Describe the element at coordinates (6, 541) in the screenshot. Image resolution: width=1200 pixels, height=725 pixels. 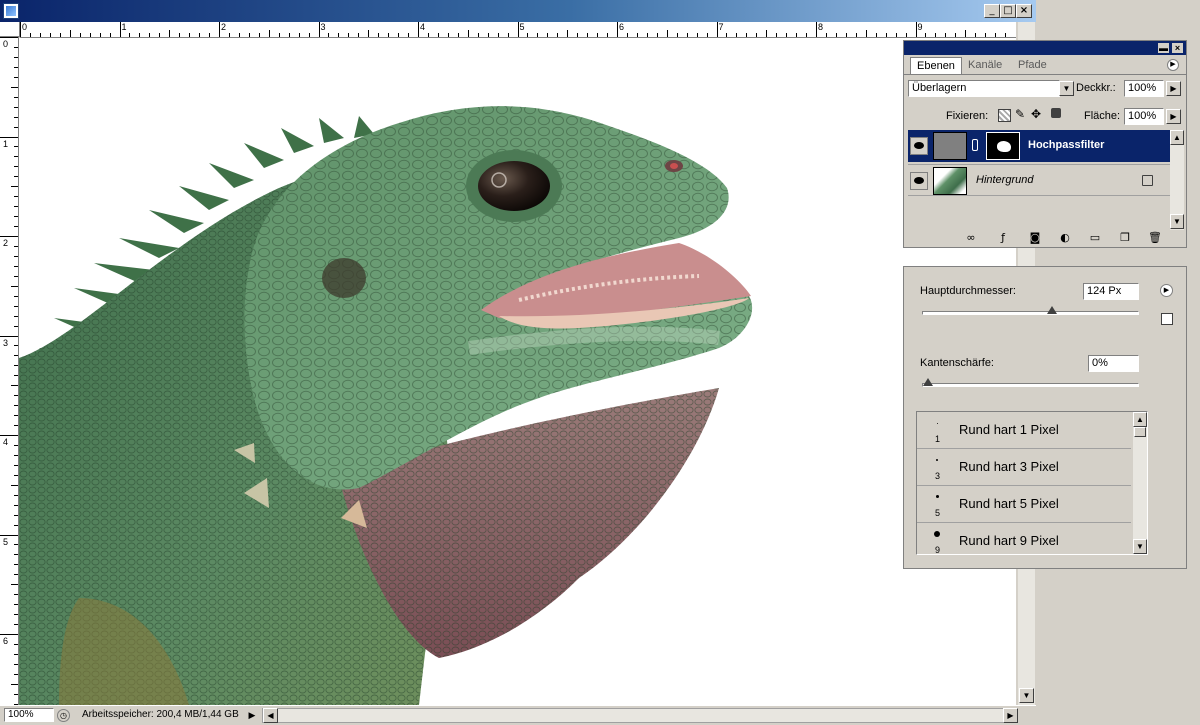
I see `ruler-label: 5` at that location.